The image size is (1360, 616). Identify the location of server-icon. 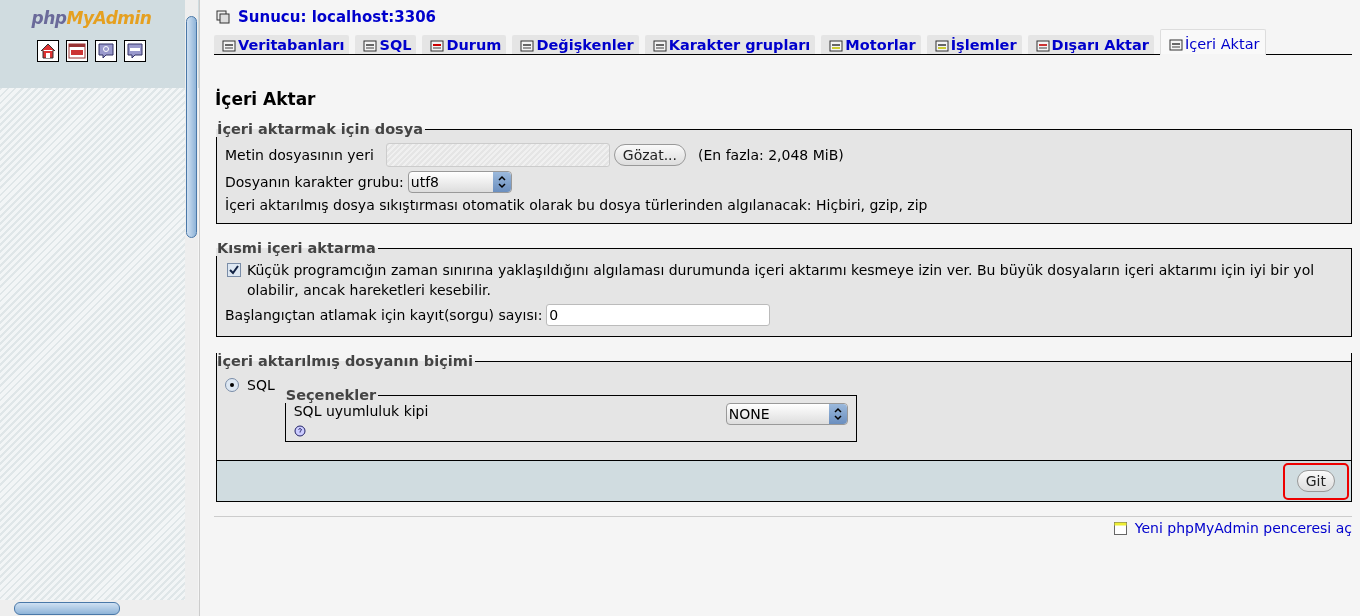
(223, 17).